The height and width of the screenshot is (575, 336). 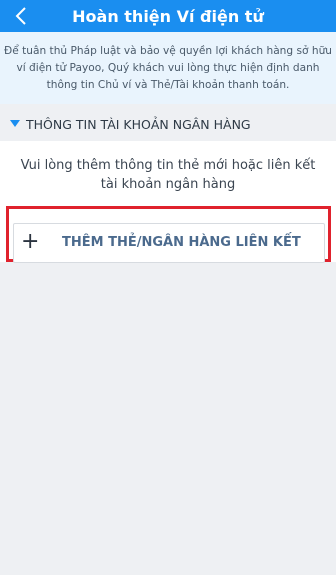 I want to click on back-button, so click(x=21, y=16).